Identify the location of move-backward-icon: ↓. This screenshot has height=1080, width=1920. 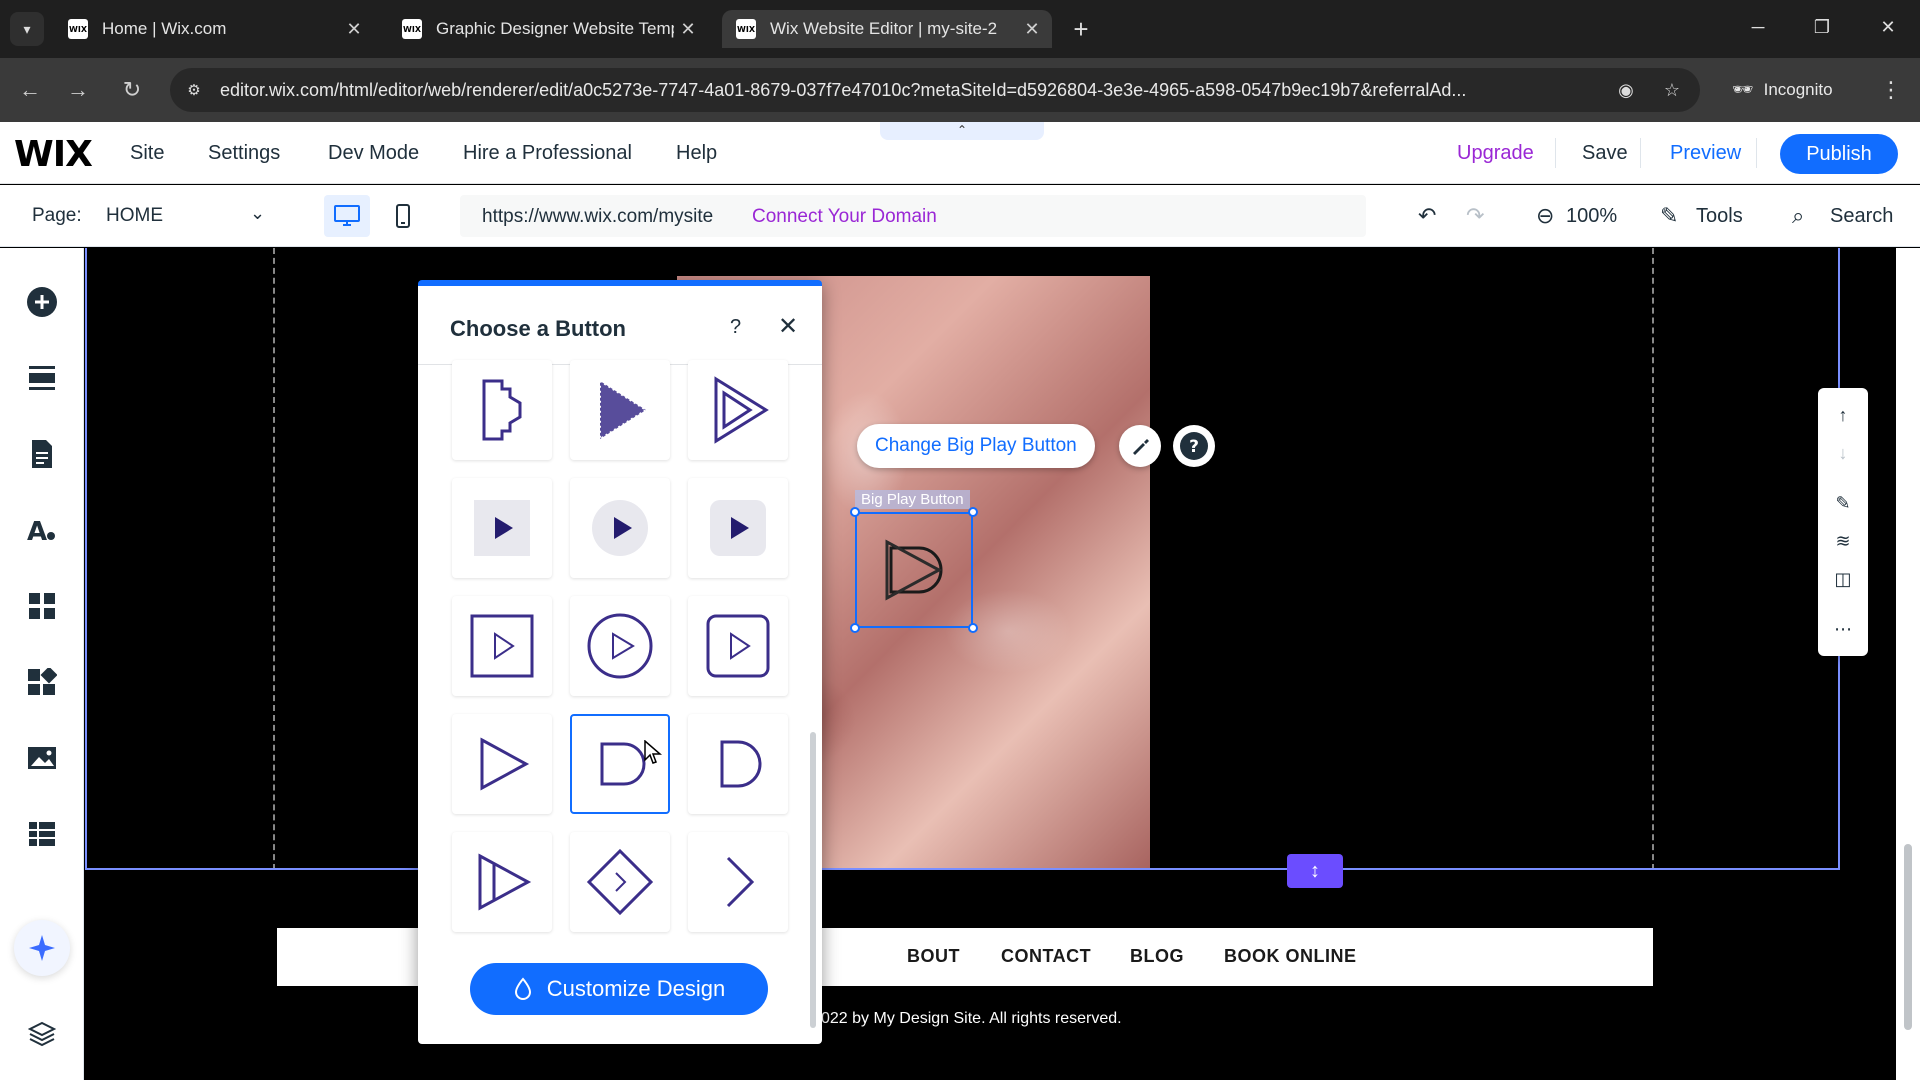
(1843, 453).